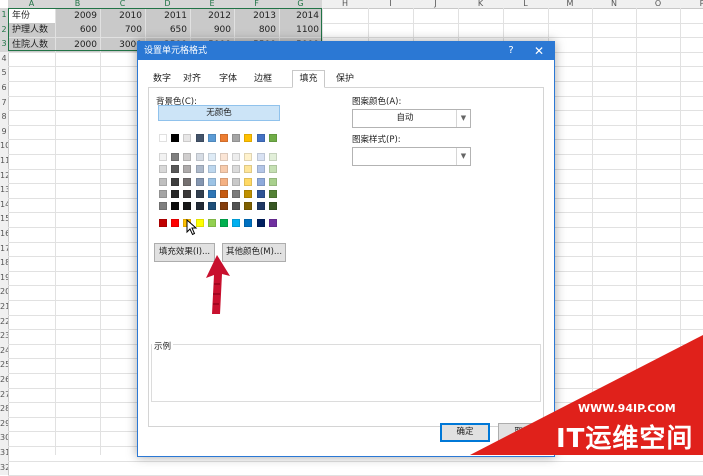 Image resolution: width=703 pixels, height=476 pixels. I want to click on close-button: ✕, so click(539, 51).